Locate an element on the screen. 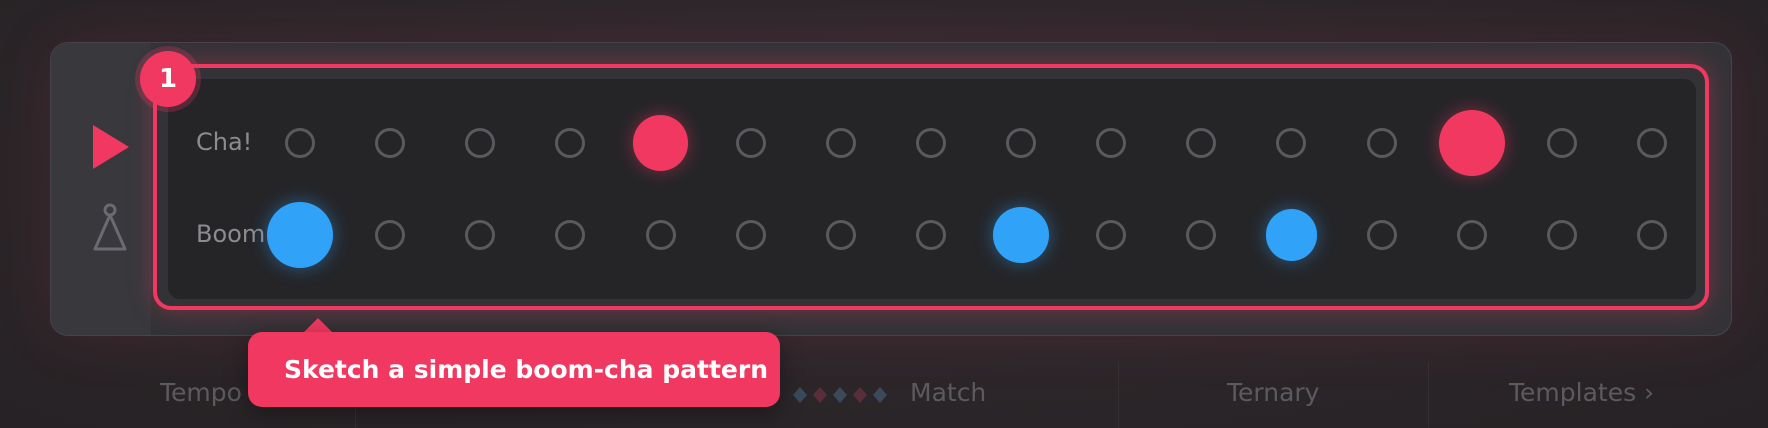 This screenshot has height=428, width=1768. tooltip-text: Sketch a simple boom-cha pattern is located at coordinates (526, 369).